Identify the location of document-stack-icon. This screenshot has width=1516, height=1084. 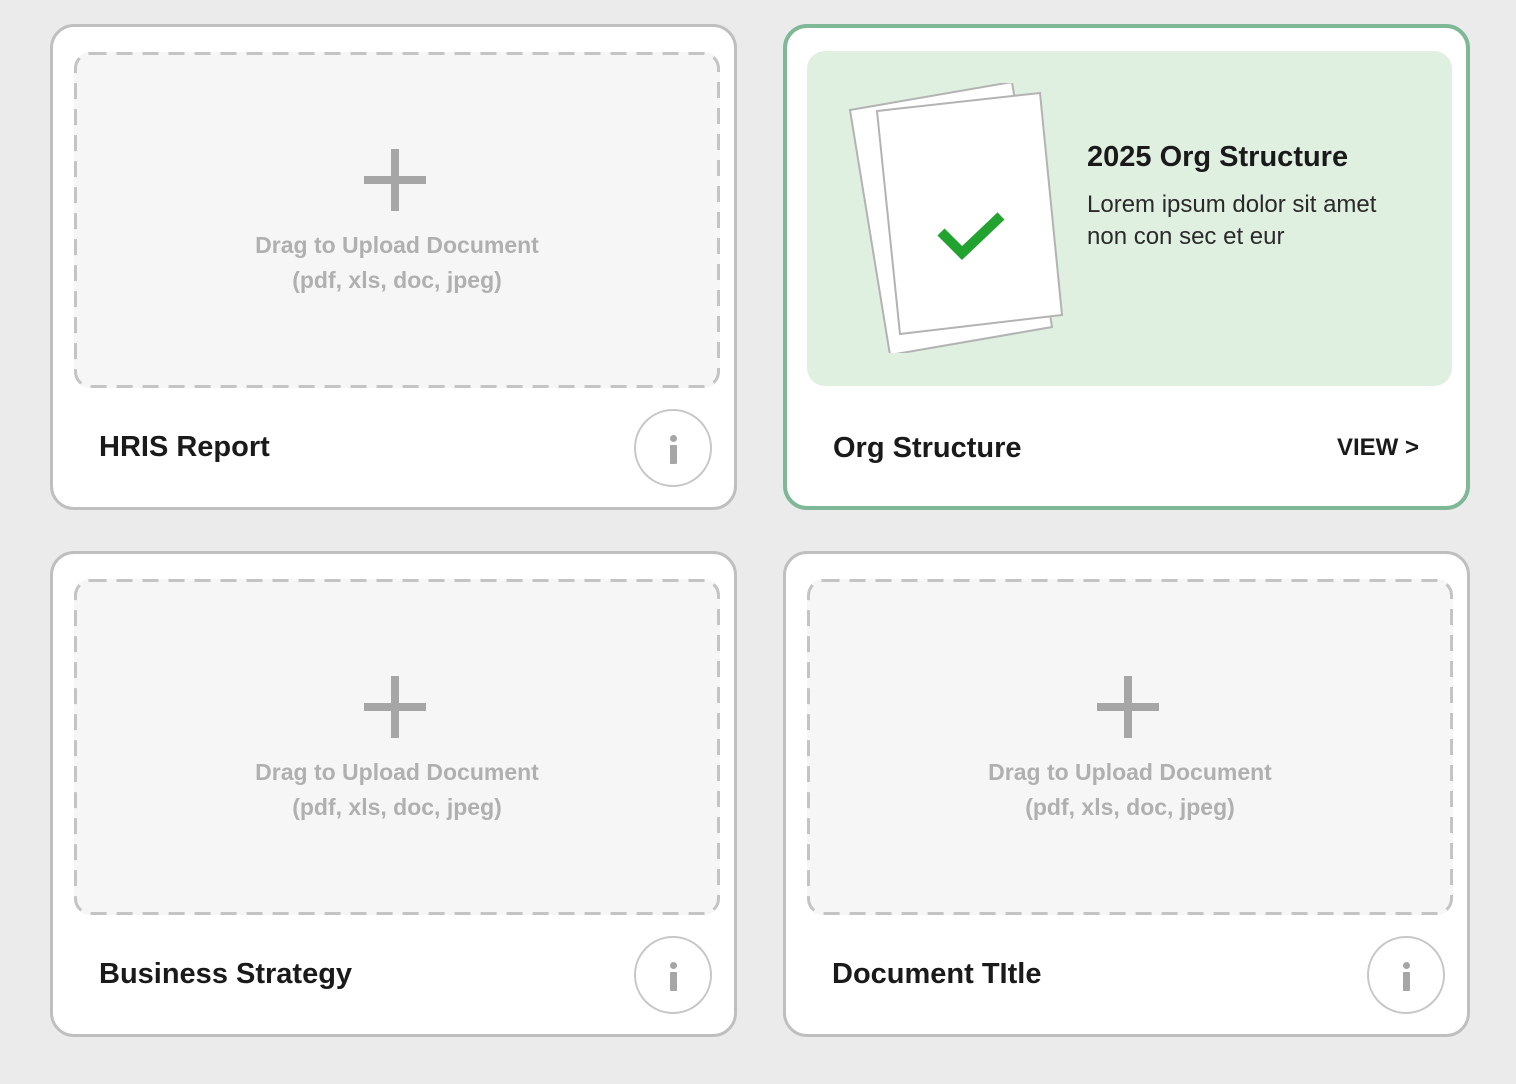
(956, 218).